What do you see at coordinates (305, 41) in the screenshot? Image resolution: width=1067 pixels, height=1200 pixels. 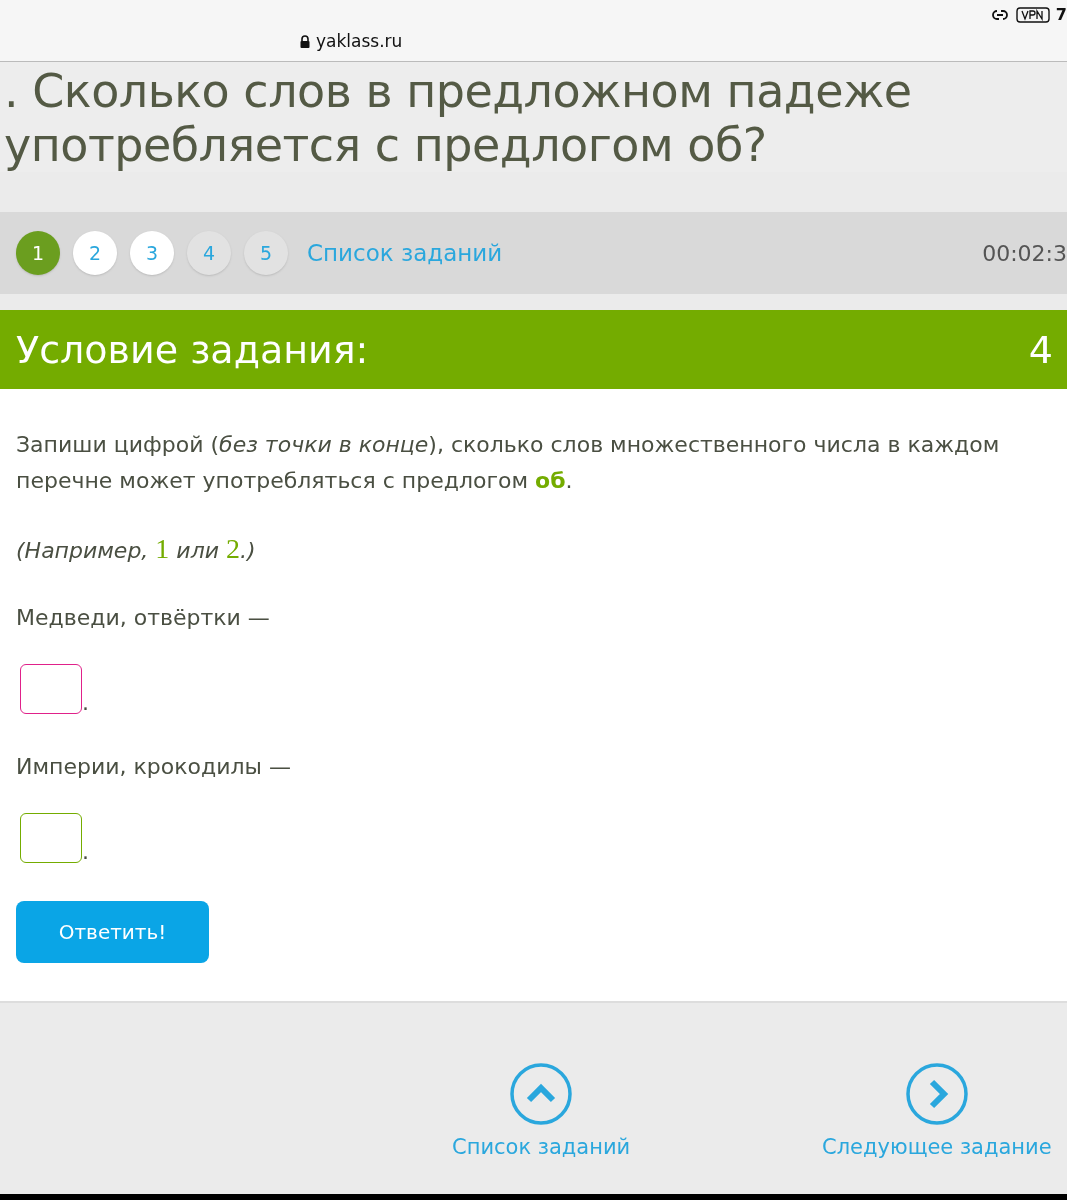 I see `lock-icon` at bounding box center [305, 41].